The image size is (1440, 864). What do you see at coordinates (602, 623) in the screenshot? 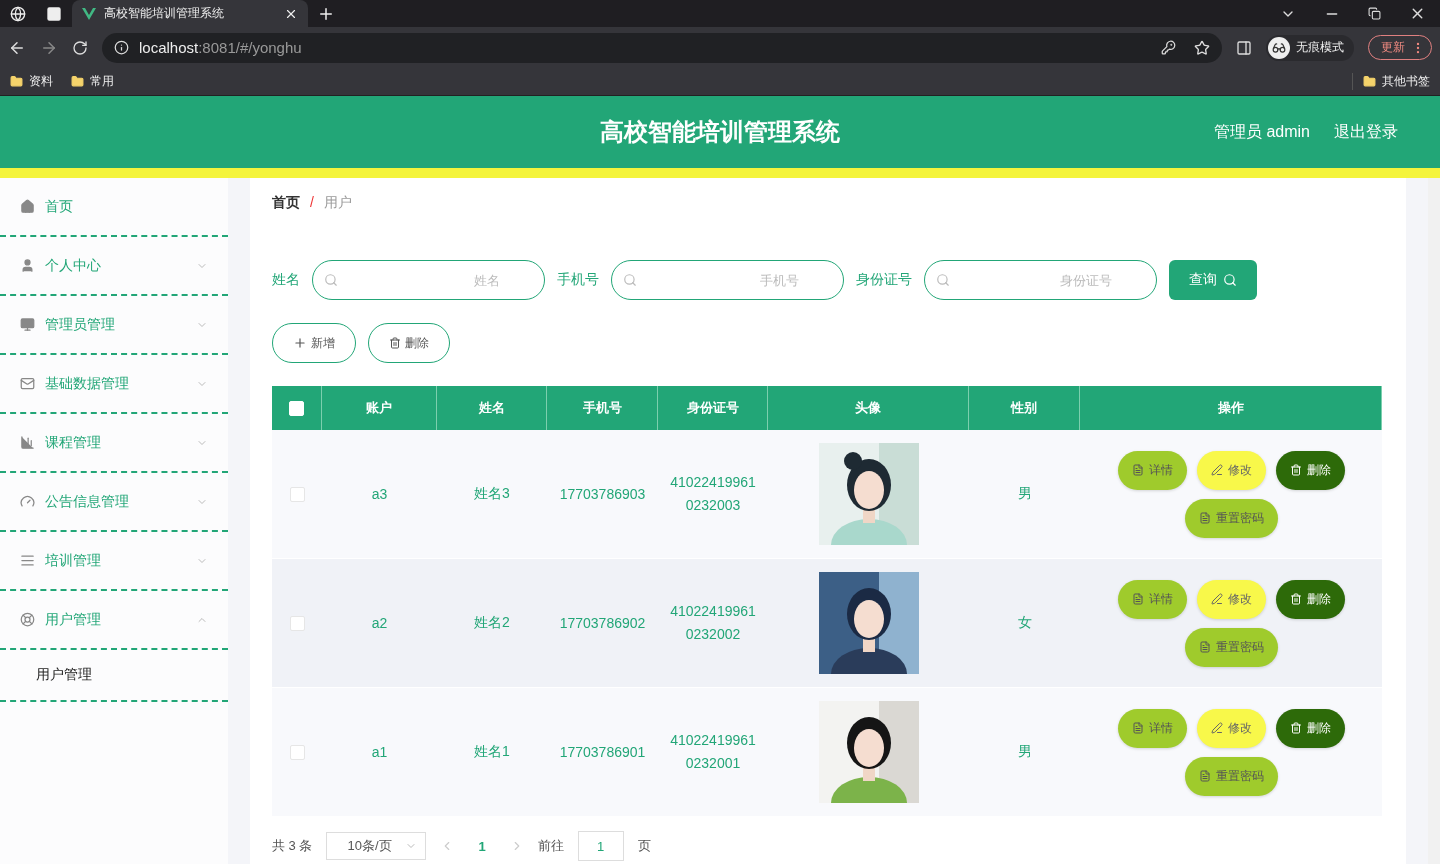
I see `table-cell-text: 17703786902` at bounding box center [602, 623].